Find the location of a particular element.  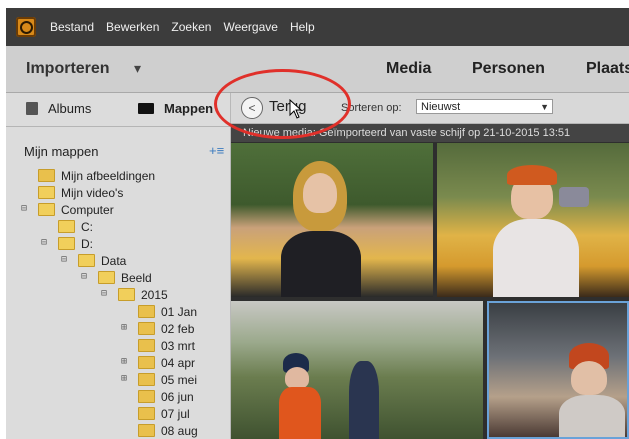

folder-label: Beeld is located at coordinates (136, 277).